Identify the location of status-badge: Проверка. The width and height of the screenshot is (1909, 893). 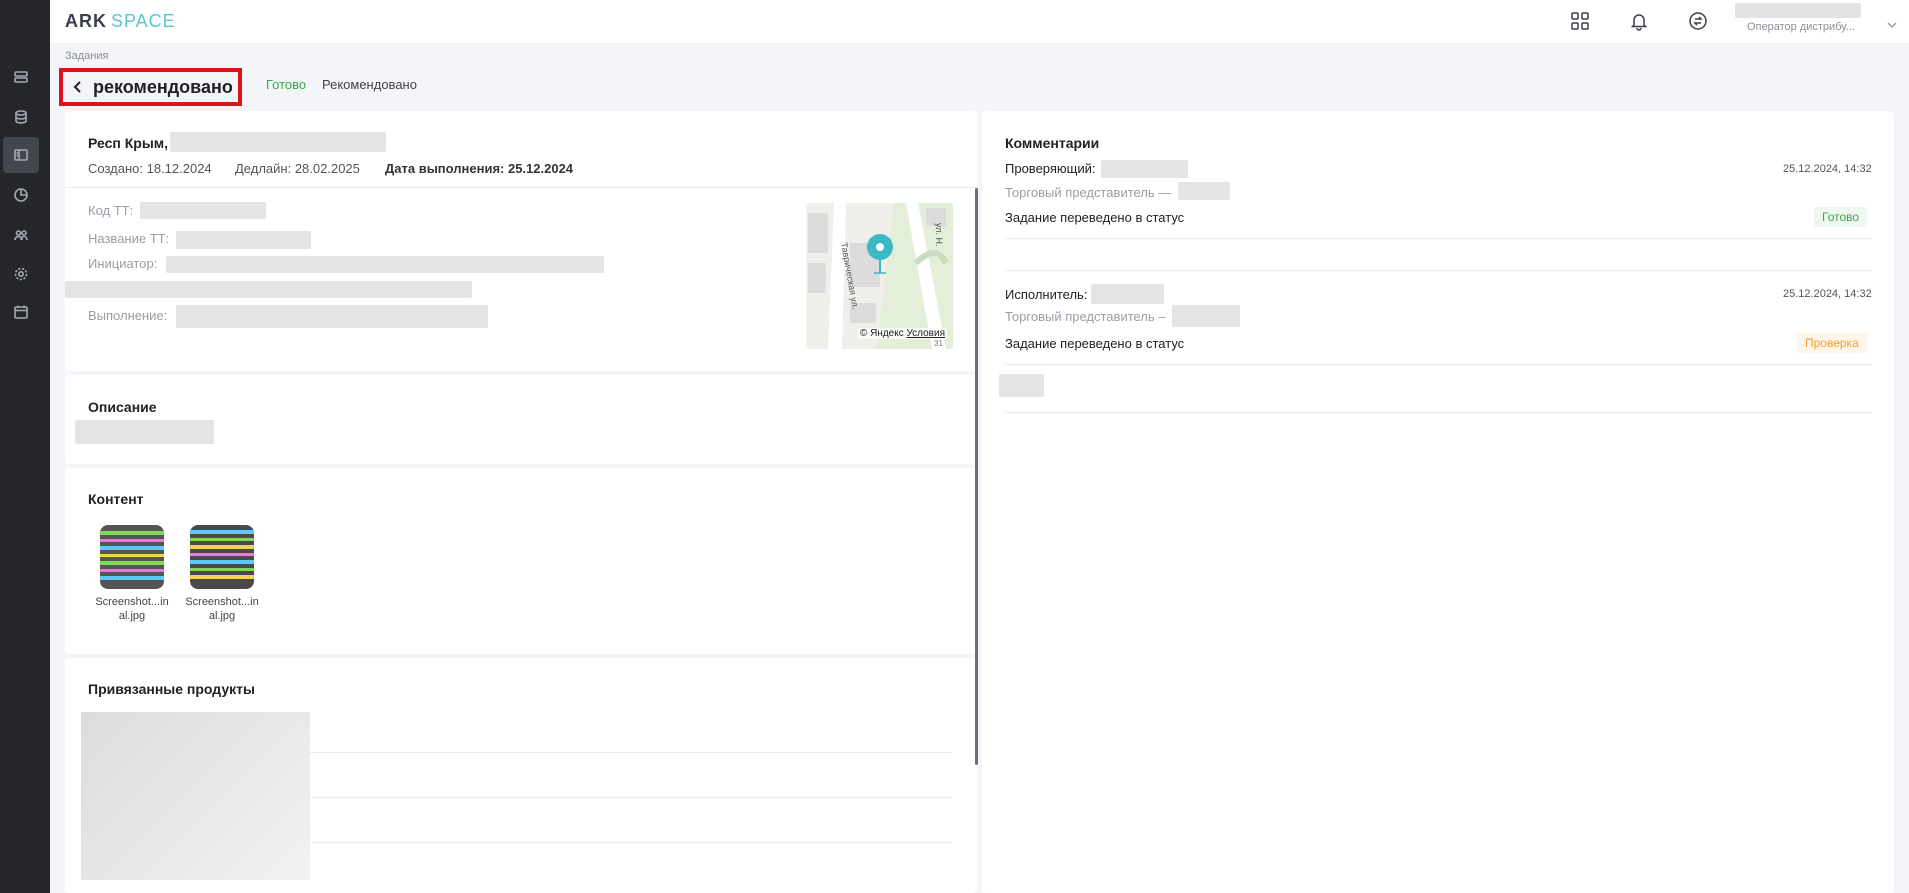
(1832, 343).